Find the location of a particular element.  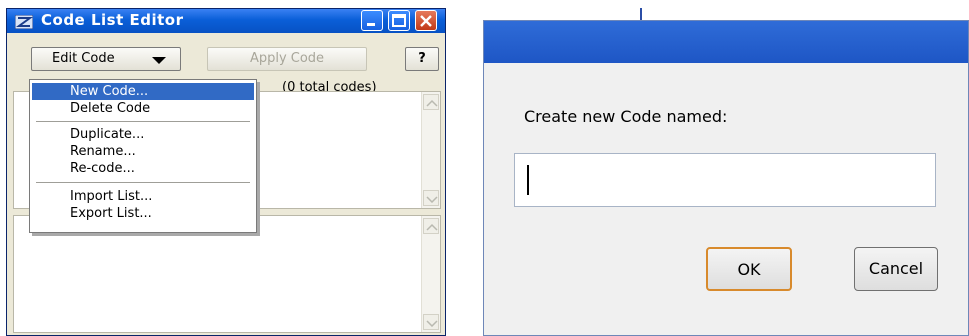

ok-button: OK is located at coordinates (749, 269).